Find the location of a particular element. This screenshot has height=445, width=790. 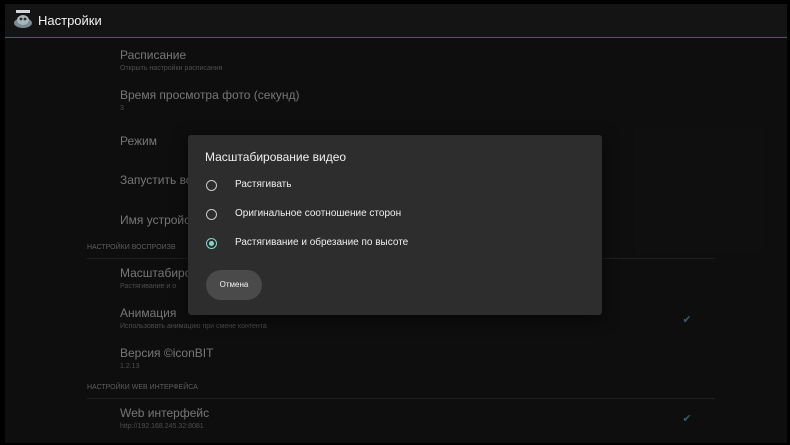

app-logo-icon is located at coordinates (23, 19).